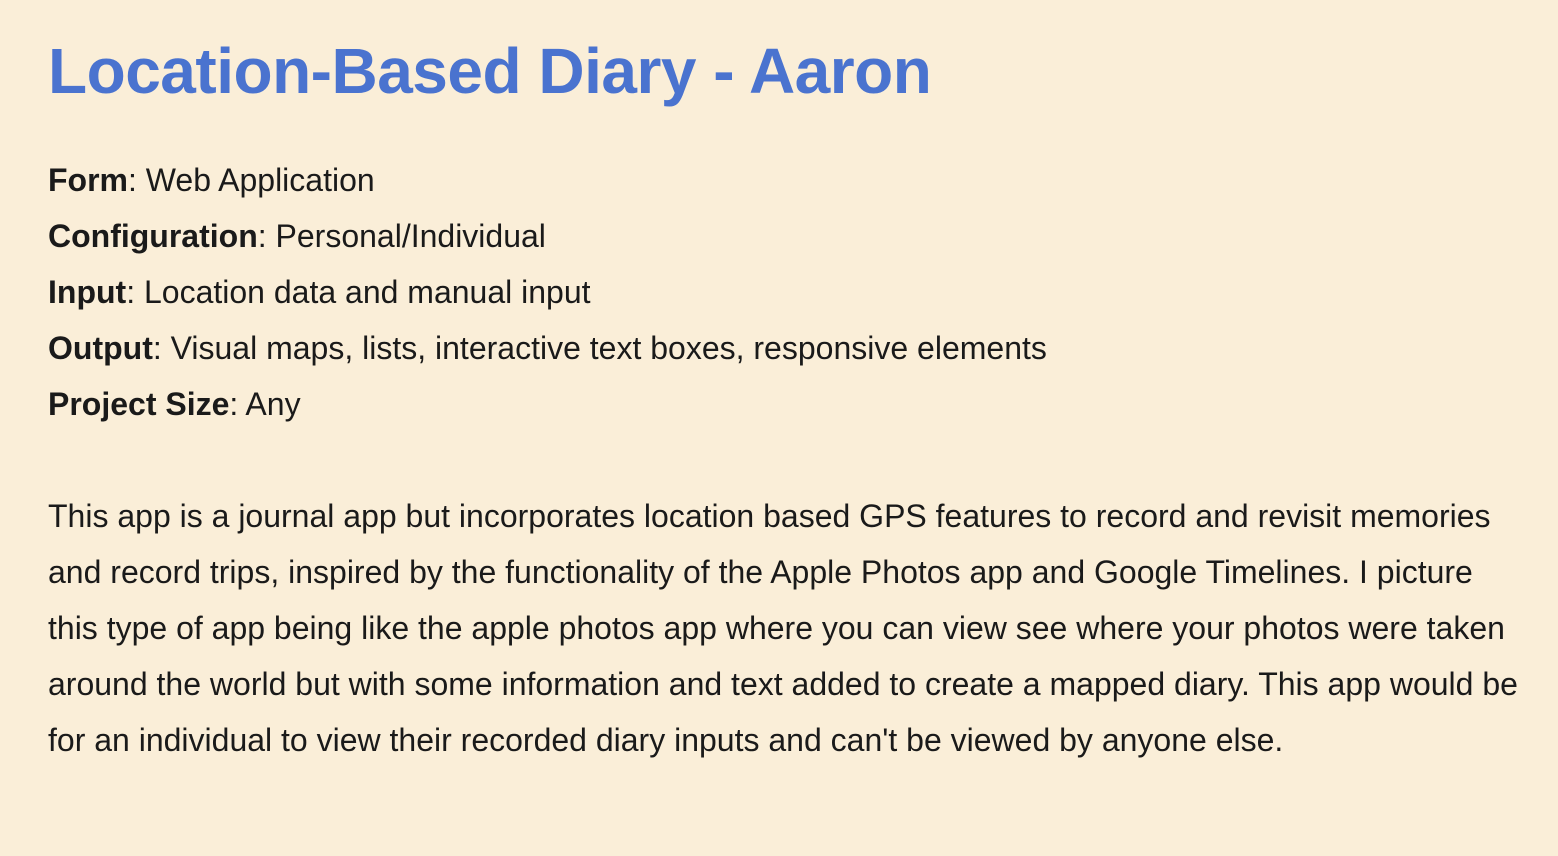 This screenshot has height=856, width=1558. I want to click on meta-key: Output, so click(100, 348).